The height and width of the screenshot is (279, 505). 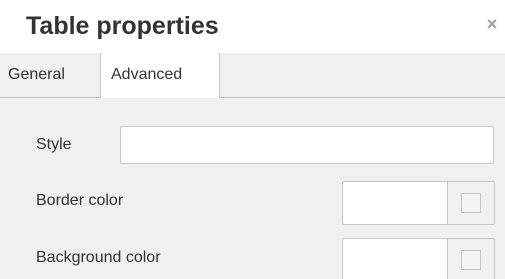 I want to click on tab-general: General, so click(x=50, y=75).